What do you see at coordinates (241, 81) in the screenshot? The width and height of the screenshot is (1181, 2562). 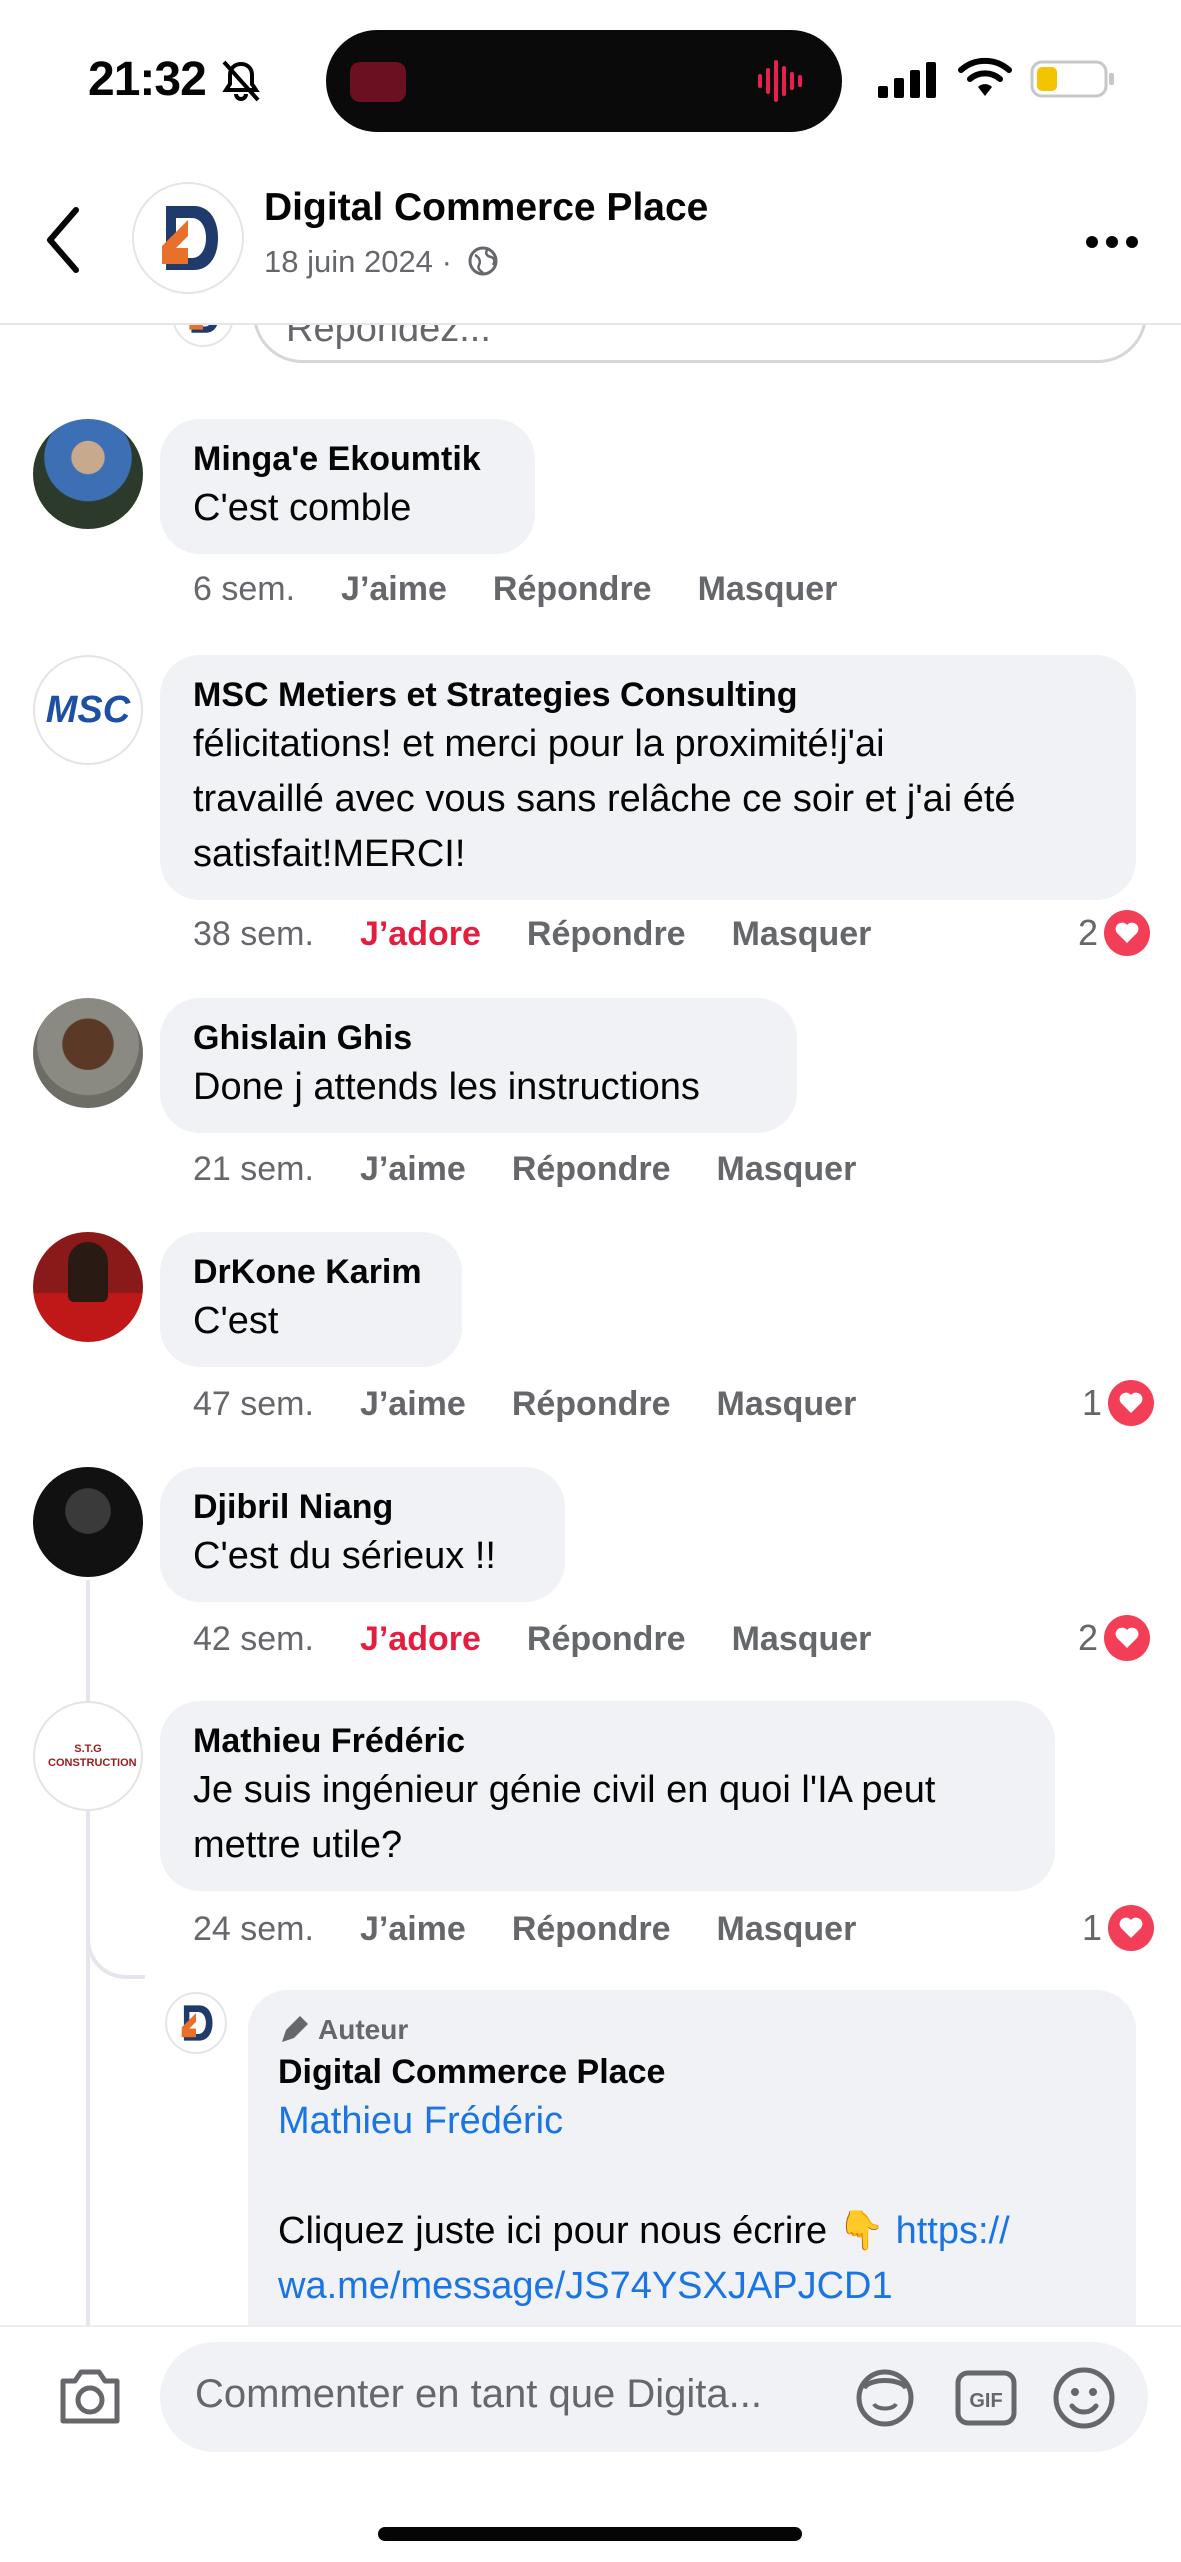 I see `bell-muted-icon` at bounding box center [241, 81].